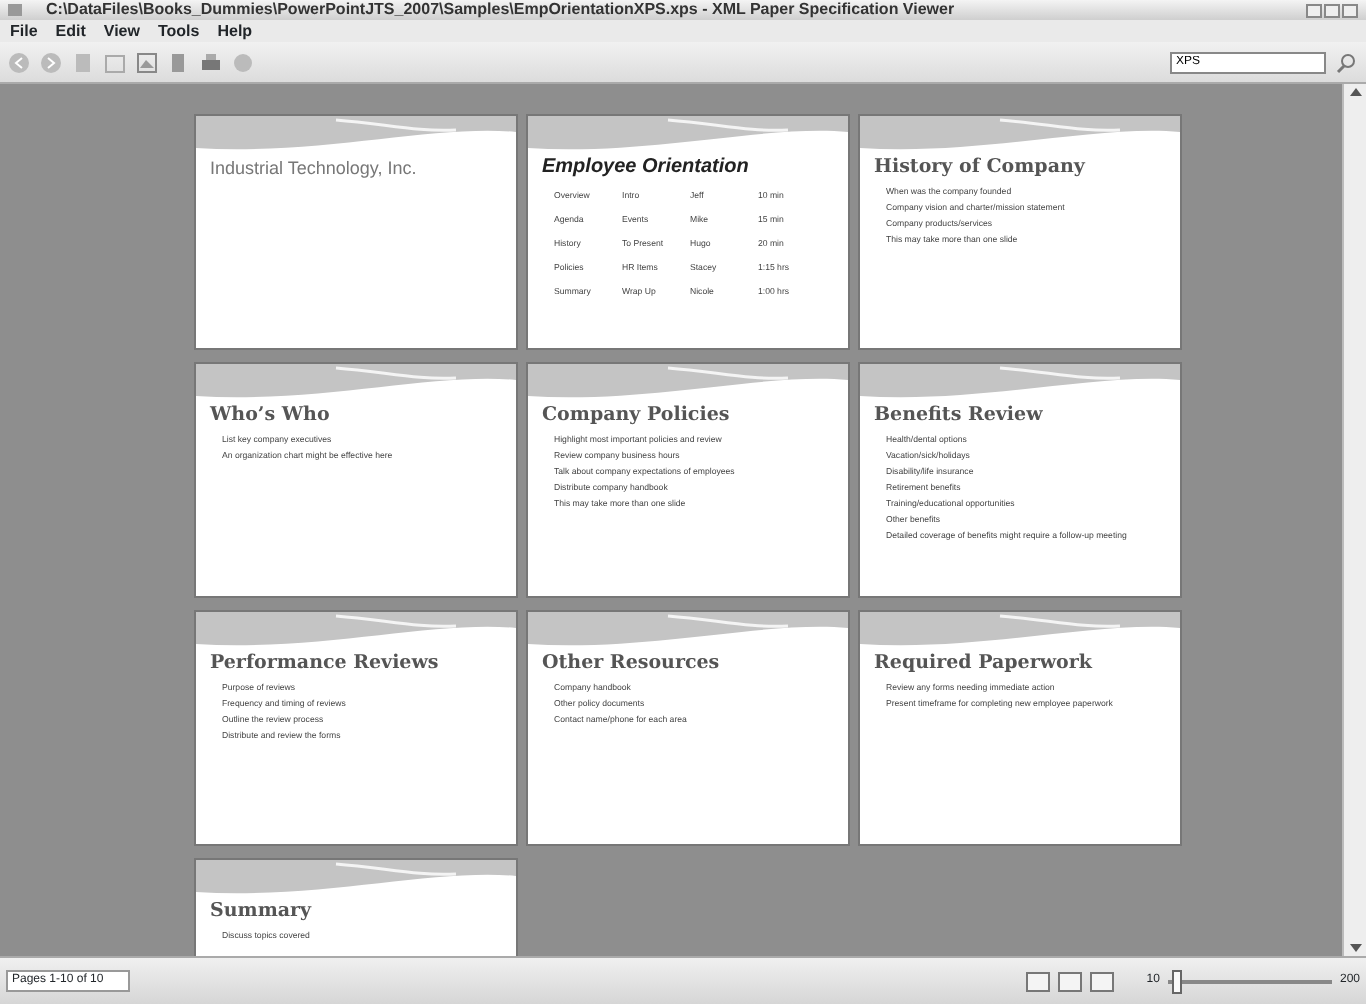 This screenshot has width=1366, height=1004. What do you see at coordinates (147, 62) in the screenshot?
I see `image-icon` at bounding box center [147, 62].